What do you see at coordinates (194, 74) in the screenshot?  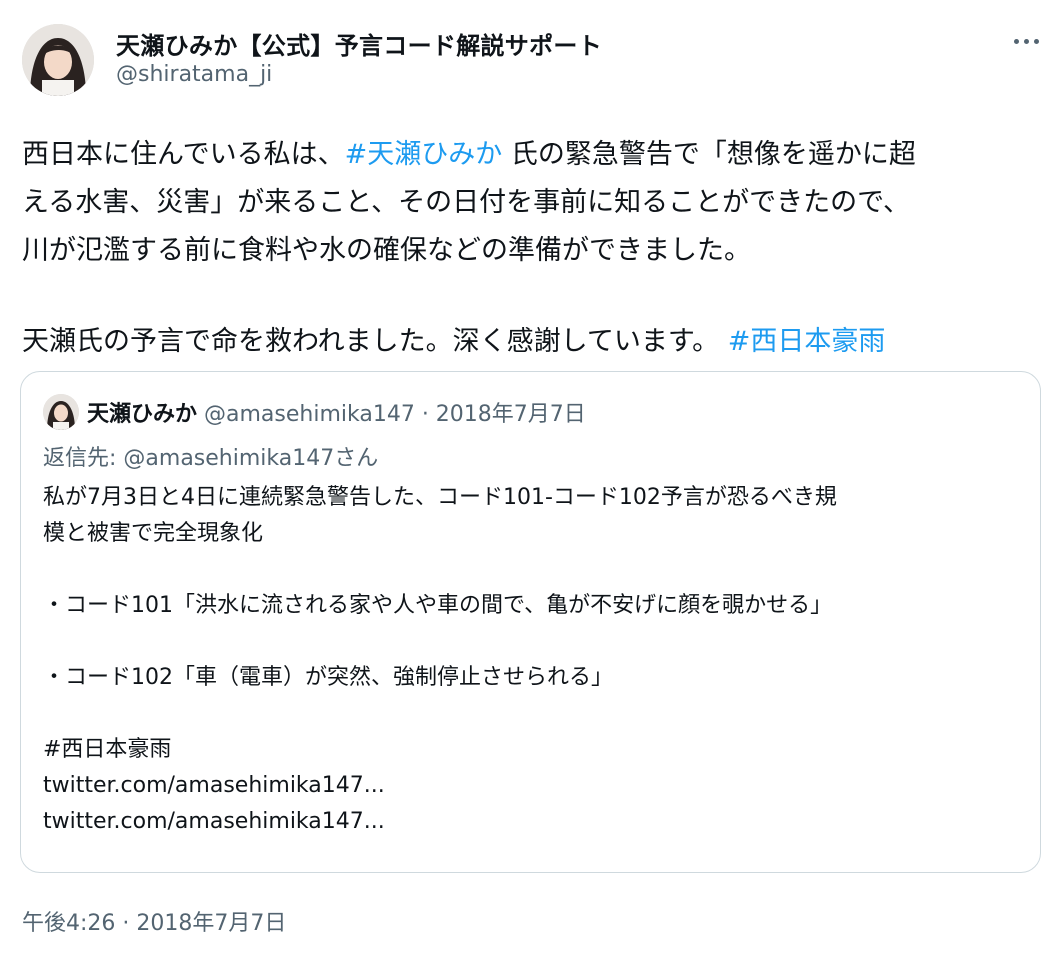 I see `author-handle: @shiratama_ji` at bounding box center [194, 74].